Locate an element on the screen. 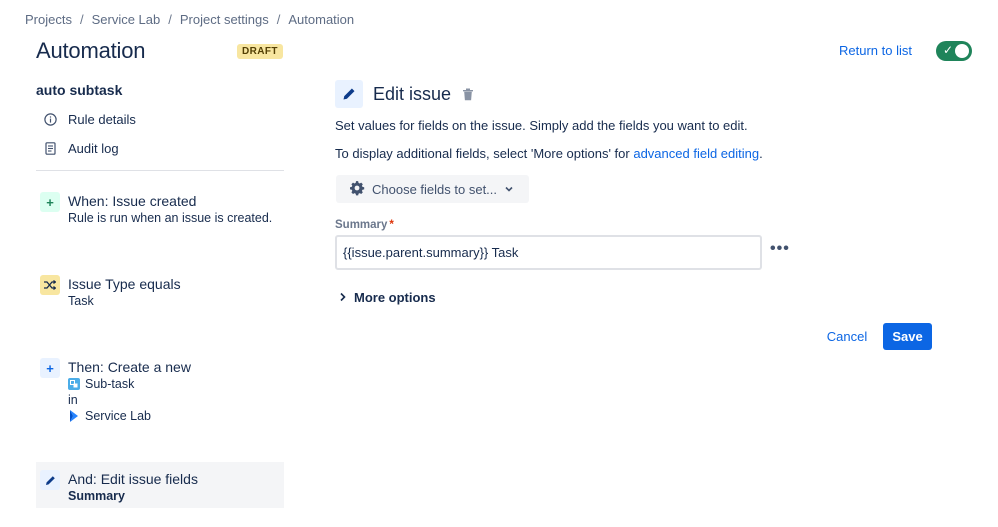 The image size is (998, 527). step-action-edit-issue: And: Edit issue fields Summary is located at coordinates (160, 485).